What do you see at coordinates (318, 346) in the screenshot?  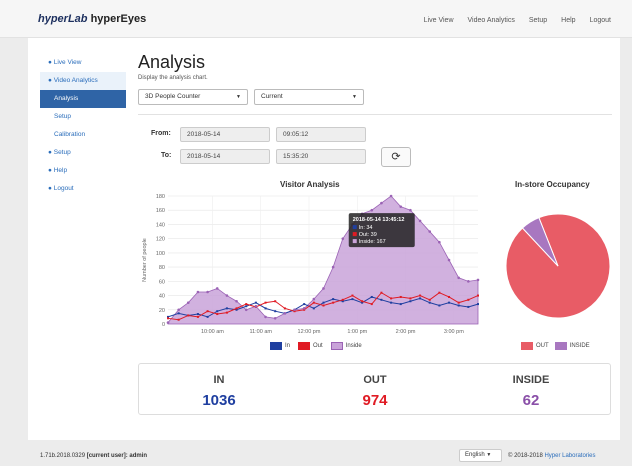 I see `legend-out: Out` at bounding box center [318, 346].